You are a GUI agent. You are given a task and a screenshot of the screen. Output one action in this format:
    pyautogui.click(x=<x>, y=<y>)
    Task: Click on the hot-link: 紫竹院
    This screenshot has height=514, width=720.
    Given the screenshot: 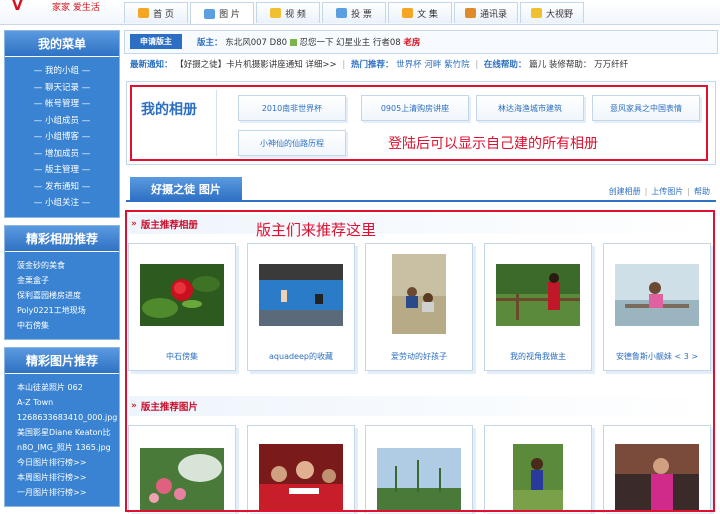 What is the action you would take?
    pyautogui.click(x=457, y=65)
    